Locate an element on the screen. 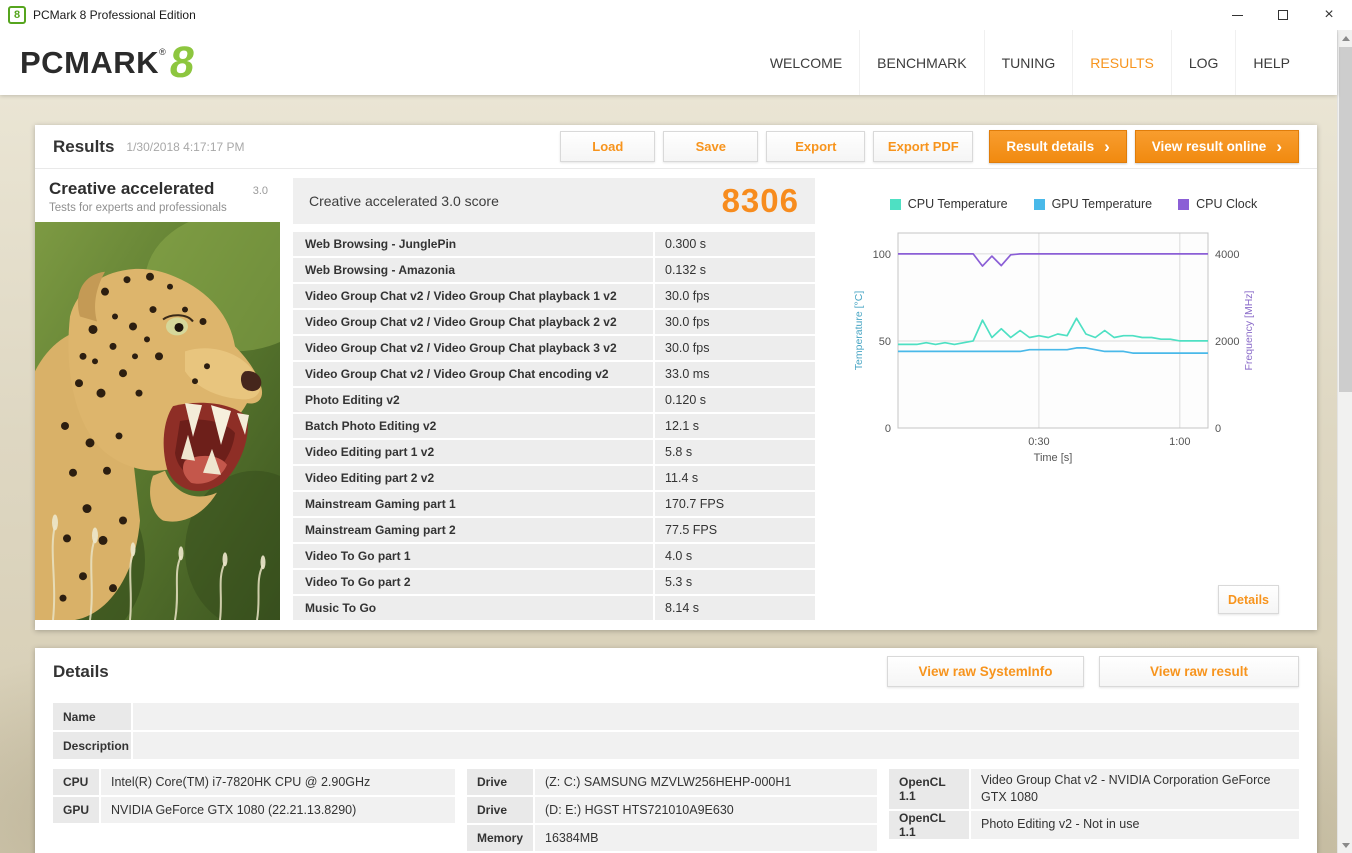 The height and width of the screenshot is (853, 1352). scroll-up-button is located at coordinates (1345, 38).